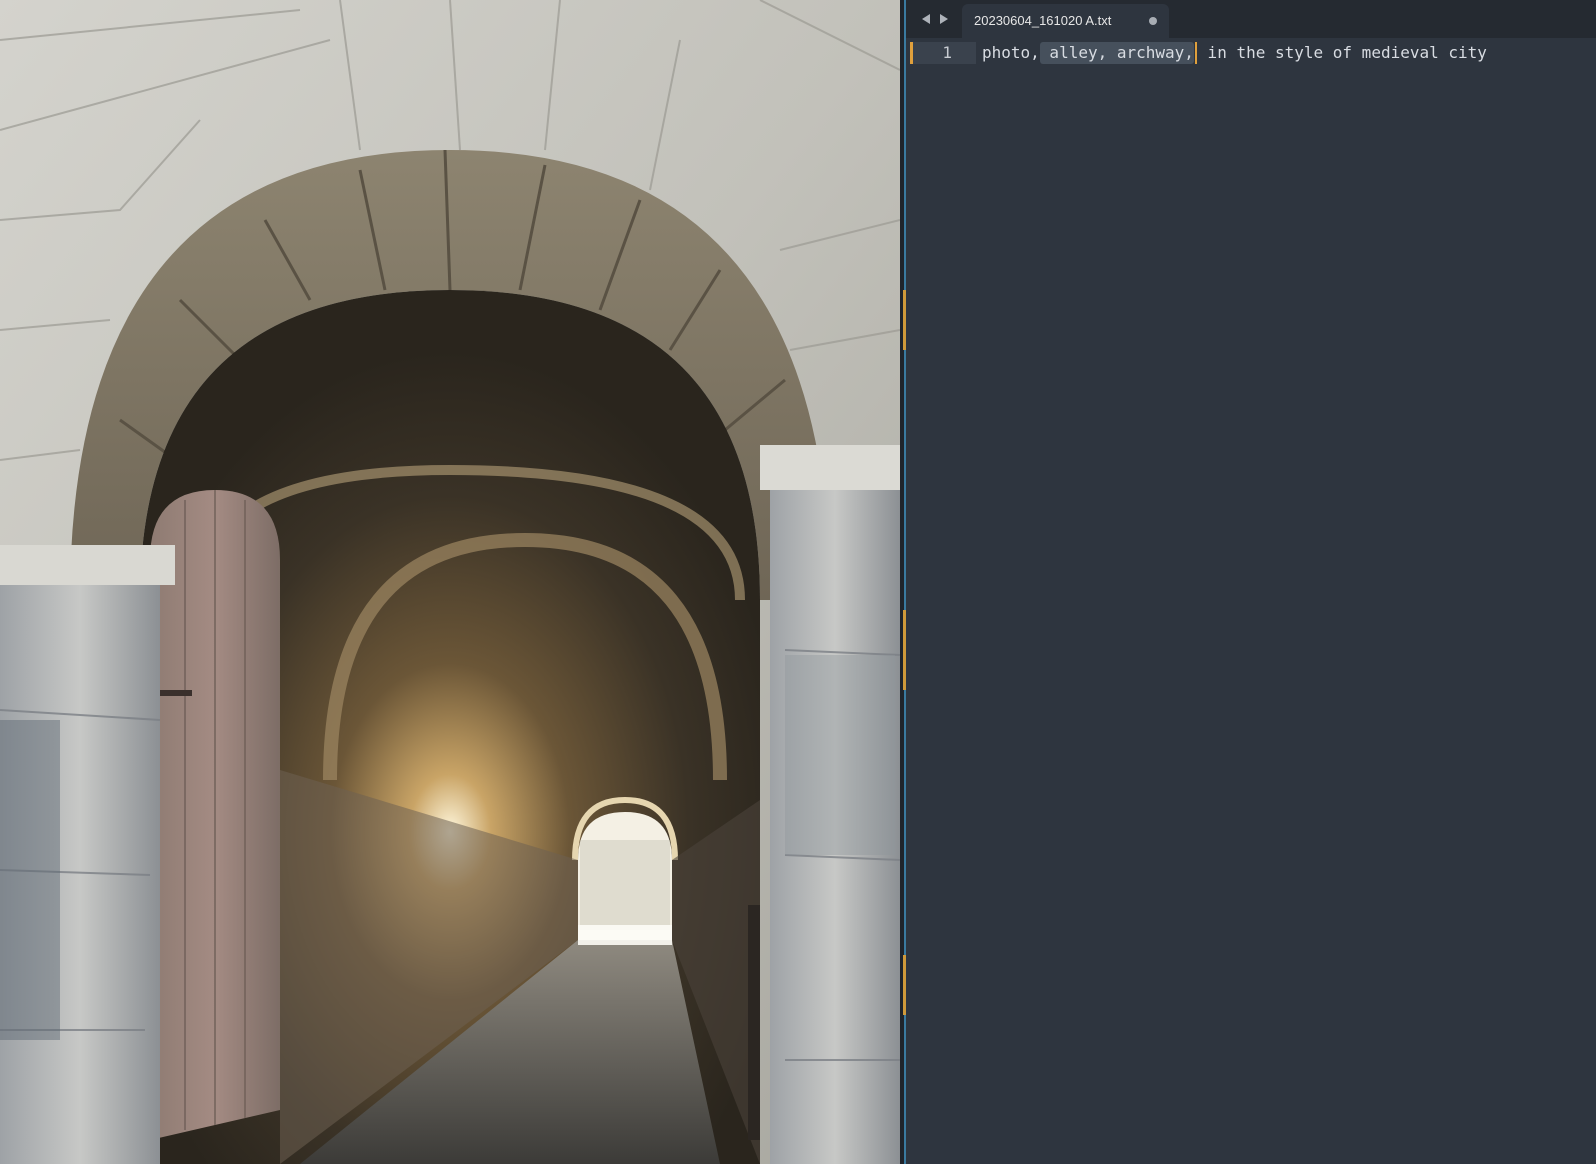 This screenshot has width=1596, height=1164. I want to click on text-before-selection: photo,, so click(1011, 52).